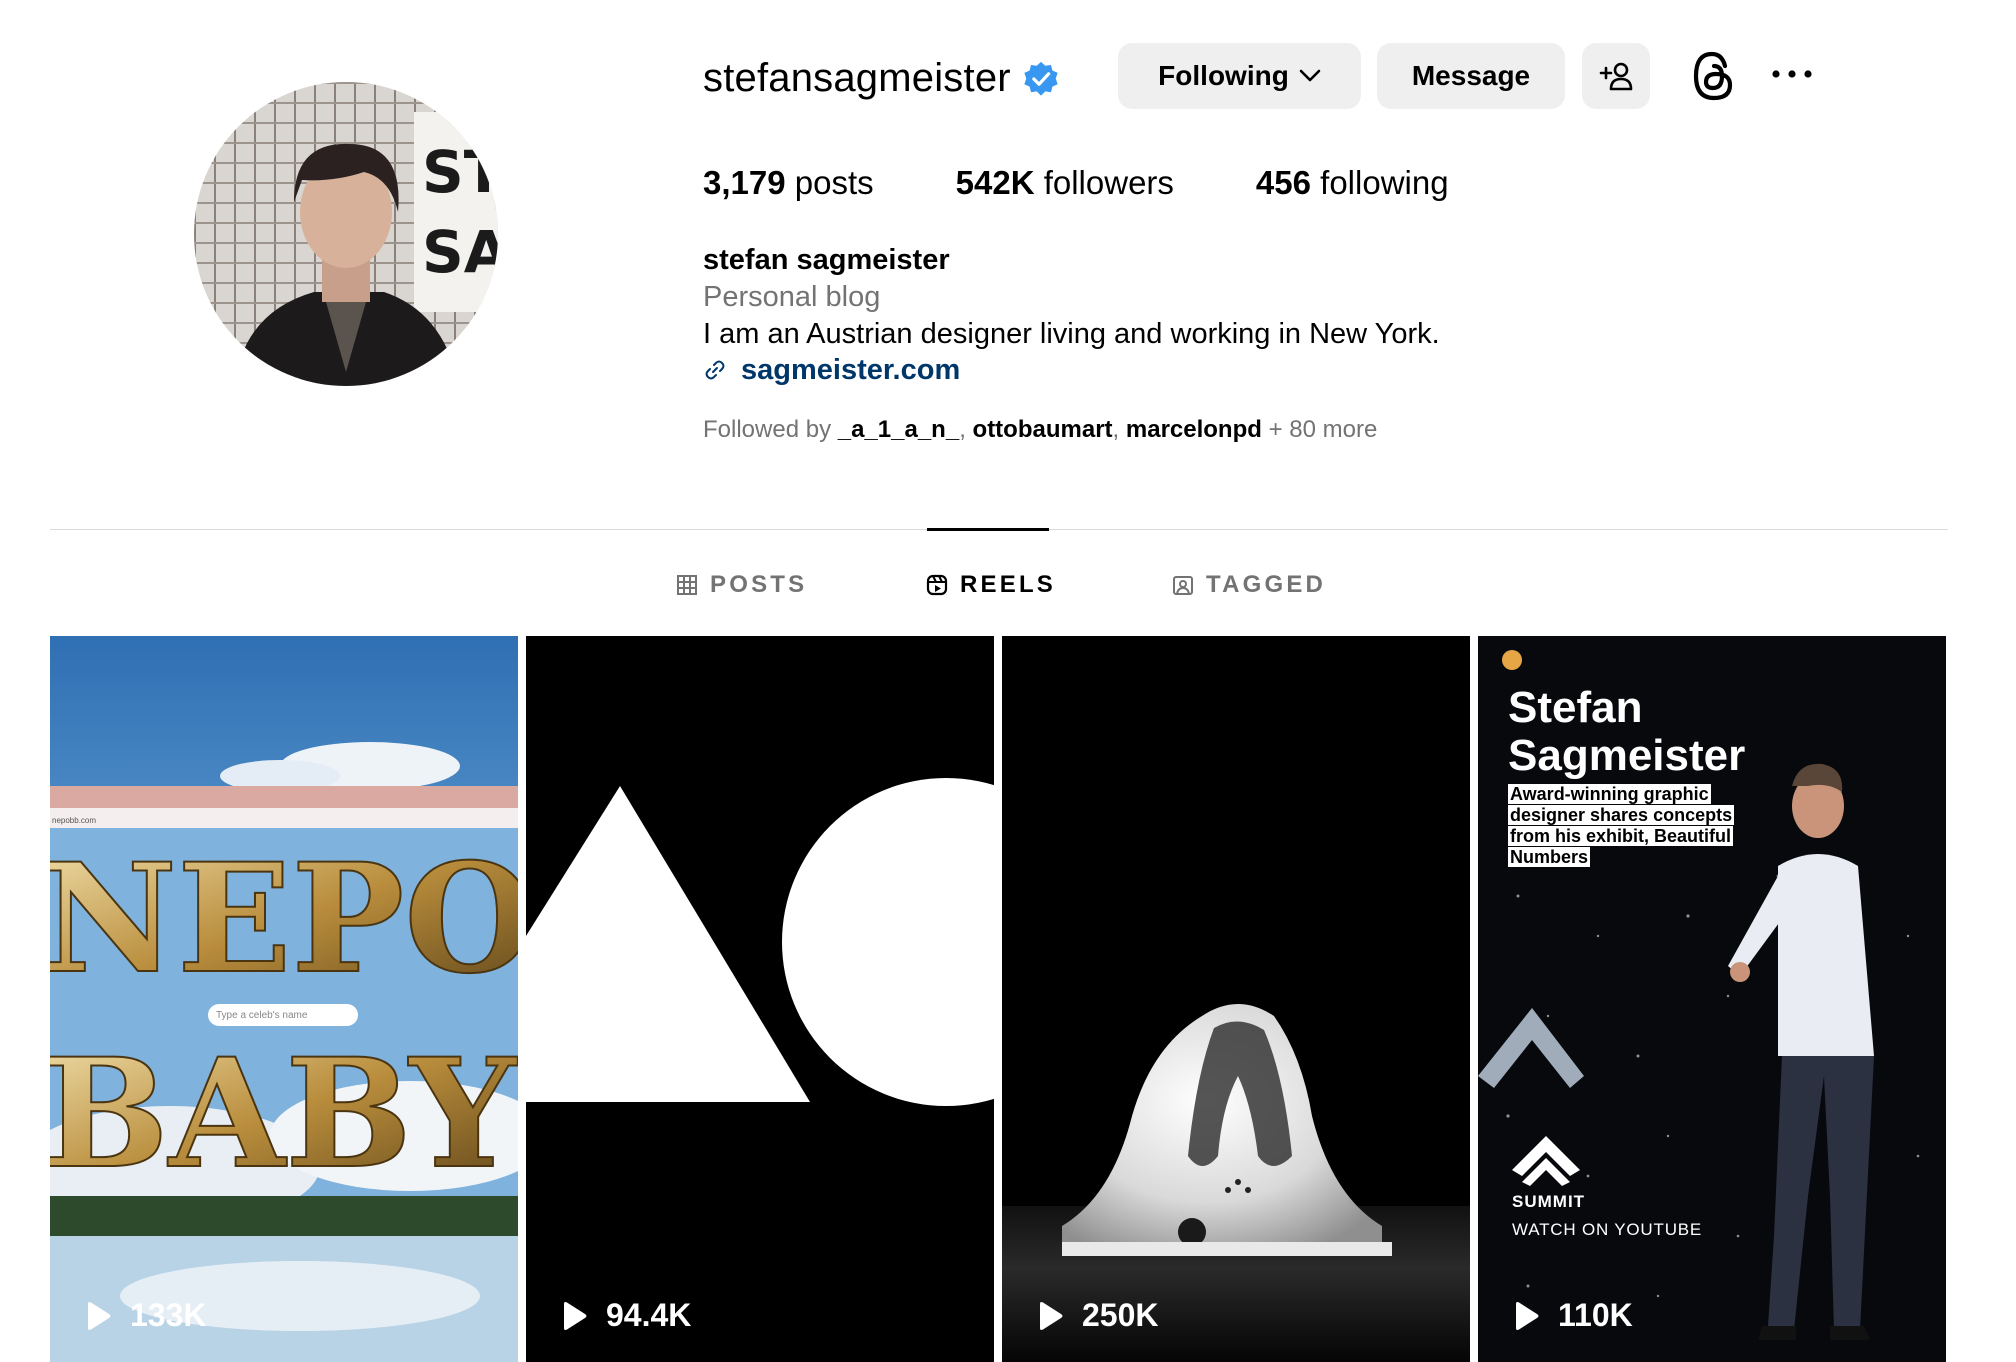  I want to click on tab-posts-label: POSTS, so click(759, 584).